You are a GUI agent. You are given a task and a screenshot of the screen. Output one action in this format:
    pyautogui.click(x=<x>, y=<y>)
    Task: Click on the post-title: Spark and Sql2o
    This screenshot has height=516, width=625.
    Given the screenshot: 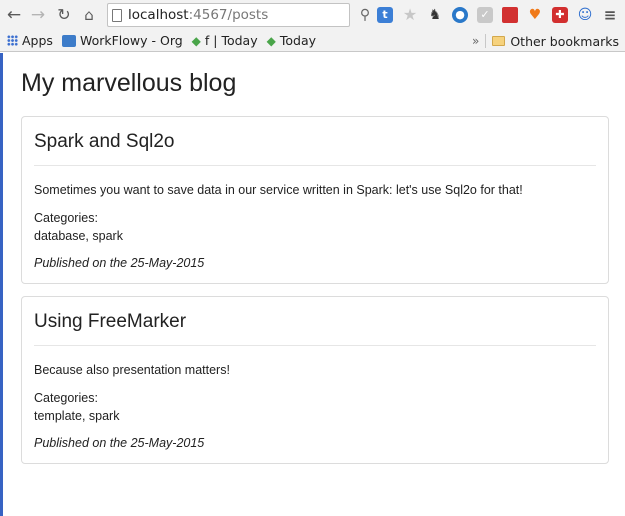 What is the action you would take?
    pyautogui.click(x=104, y=141)
    